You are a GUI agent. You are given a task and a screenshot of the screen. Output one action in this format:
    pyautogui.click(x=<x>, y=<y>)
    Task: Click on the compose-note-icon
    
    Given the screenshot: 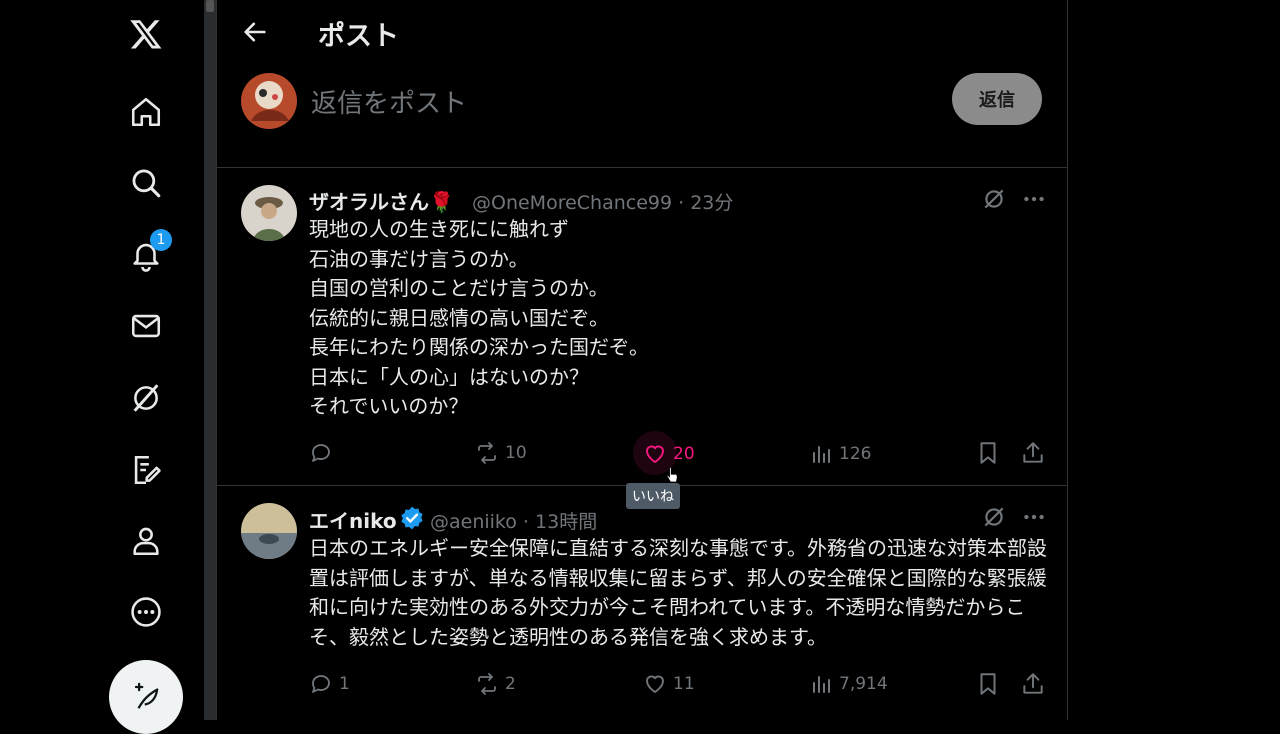 What is the action you would take?
    pyautogui.click(x=146, y=470)
    